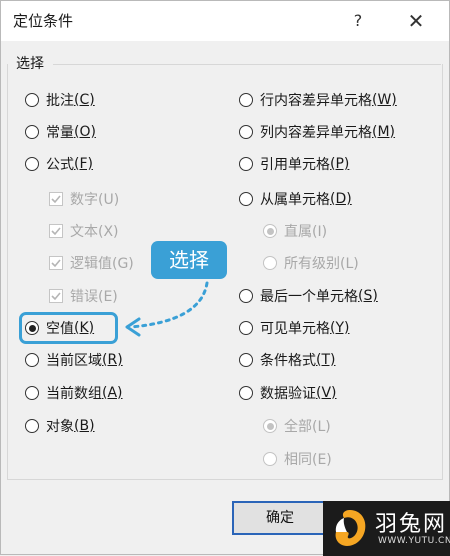 The image size is (450, 556). Describe the element at coordinates (167, 309) in the screenshot. I see `dotted-arrow-icon` at that location.